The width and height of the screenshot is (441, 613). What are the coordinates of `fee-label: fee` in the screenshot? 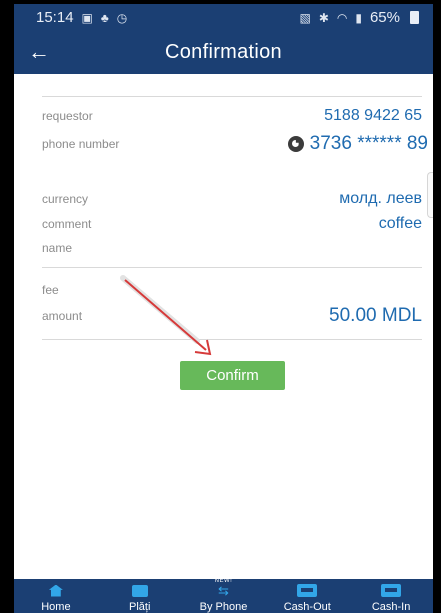 It's located at (50, 290).